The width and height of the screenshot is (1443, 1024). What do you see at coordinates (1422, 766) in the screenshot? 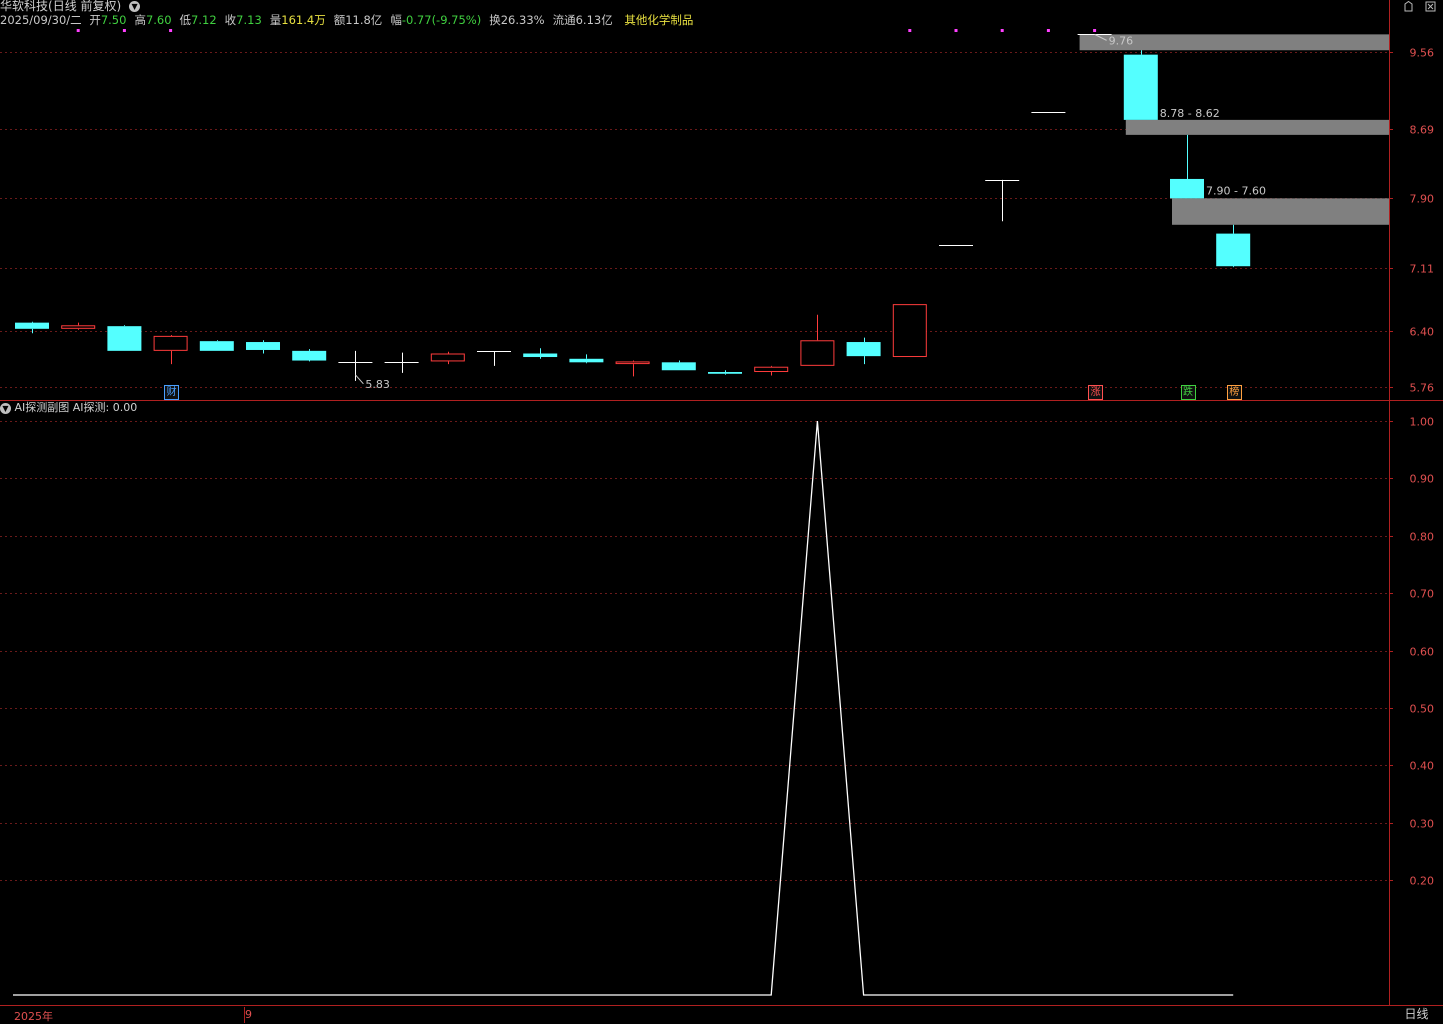
I see `y-tick-label: 0.40` at bounding box center [1422, 766].